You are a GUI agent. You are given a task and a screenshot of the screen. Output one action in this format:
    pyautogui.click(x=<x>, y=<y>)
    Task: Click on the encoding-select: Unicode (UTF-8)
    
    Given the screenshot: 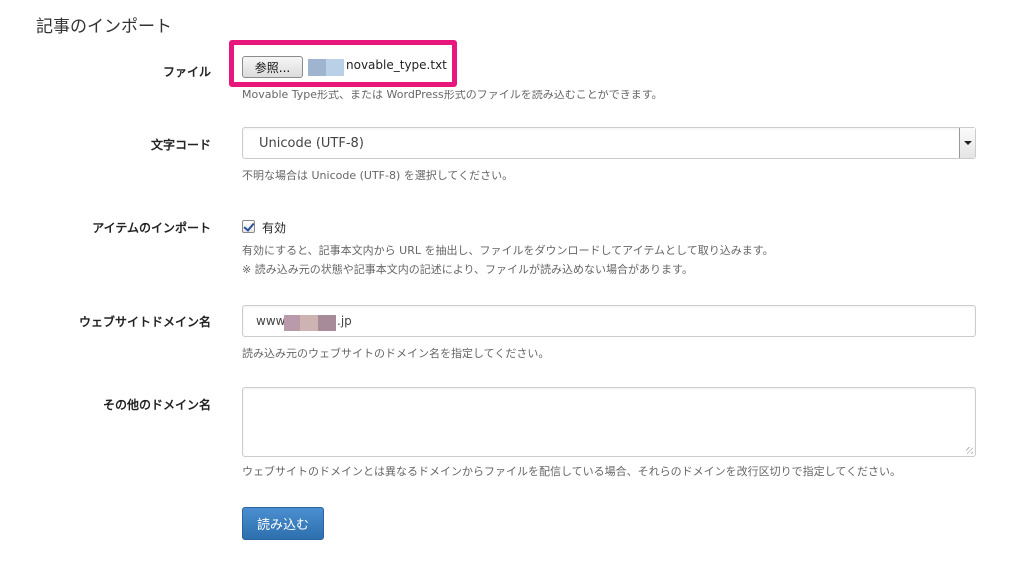 What is the action you would take?
    pyautogui.click(x=609, y=143)
    